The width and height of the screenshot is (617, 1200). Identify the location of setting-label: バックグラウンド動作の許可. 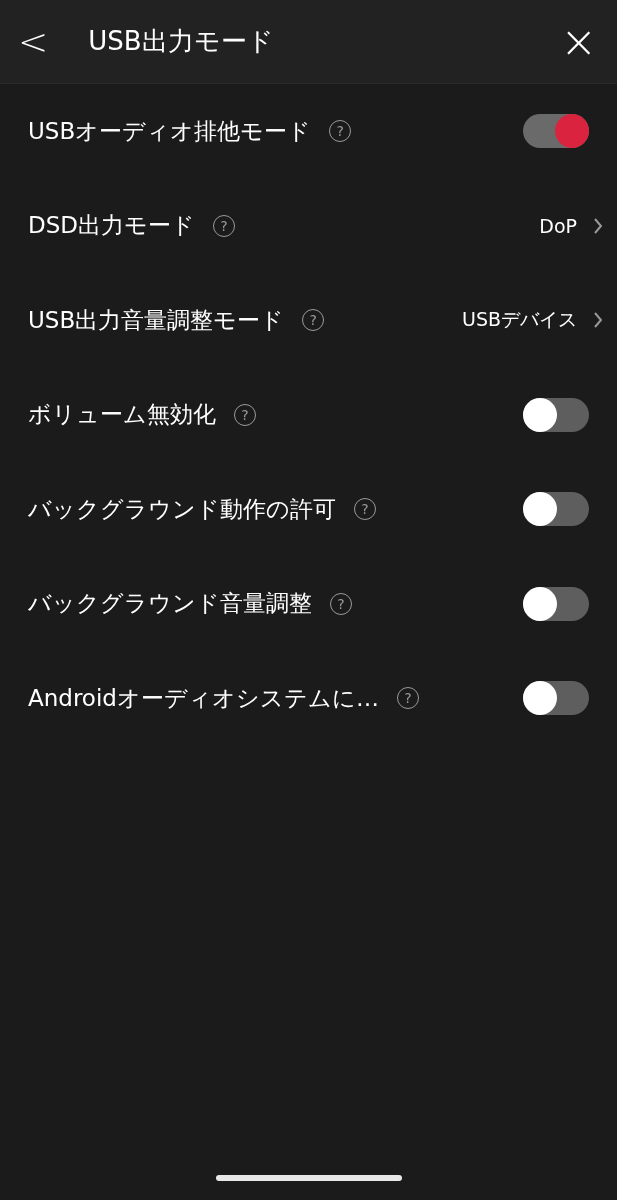
(182, 509).